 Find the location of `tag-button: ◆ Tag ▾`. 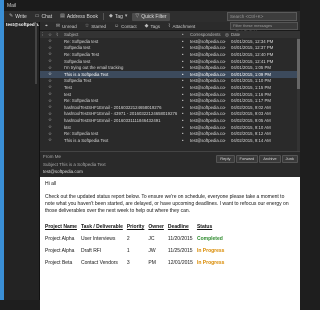

tag-button: ◆ Tag ▾ is located at coordinates (118, 17).